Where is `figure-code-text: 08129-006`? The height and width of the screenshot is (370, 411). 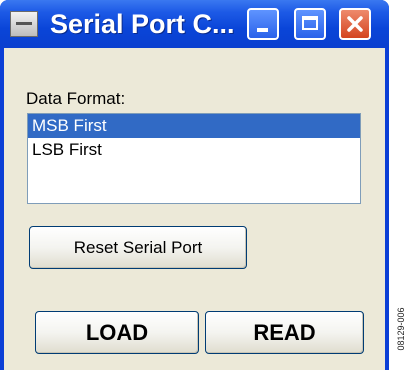 figure-code-text: 08129-006 is located at coordinates (401, 329).